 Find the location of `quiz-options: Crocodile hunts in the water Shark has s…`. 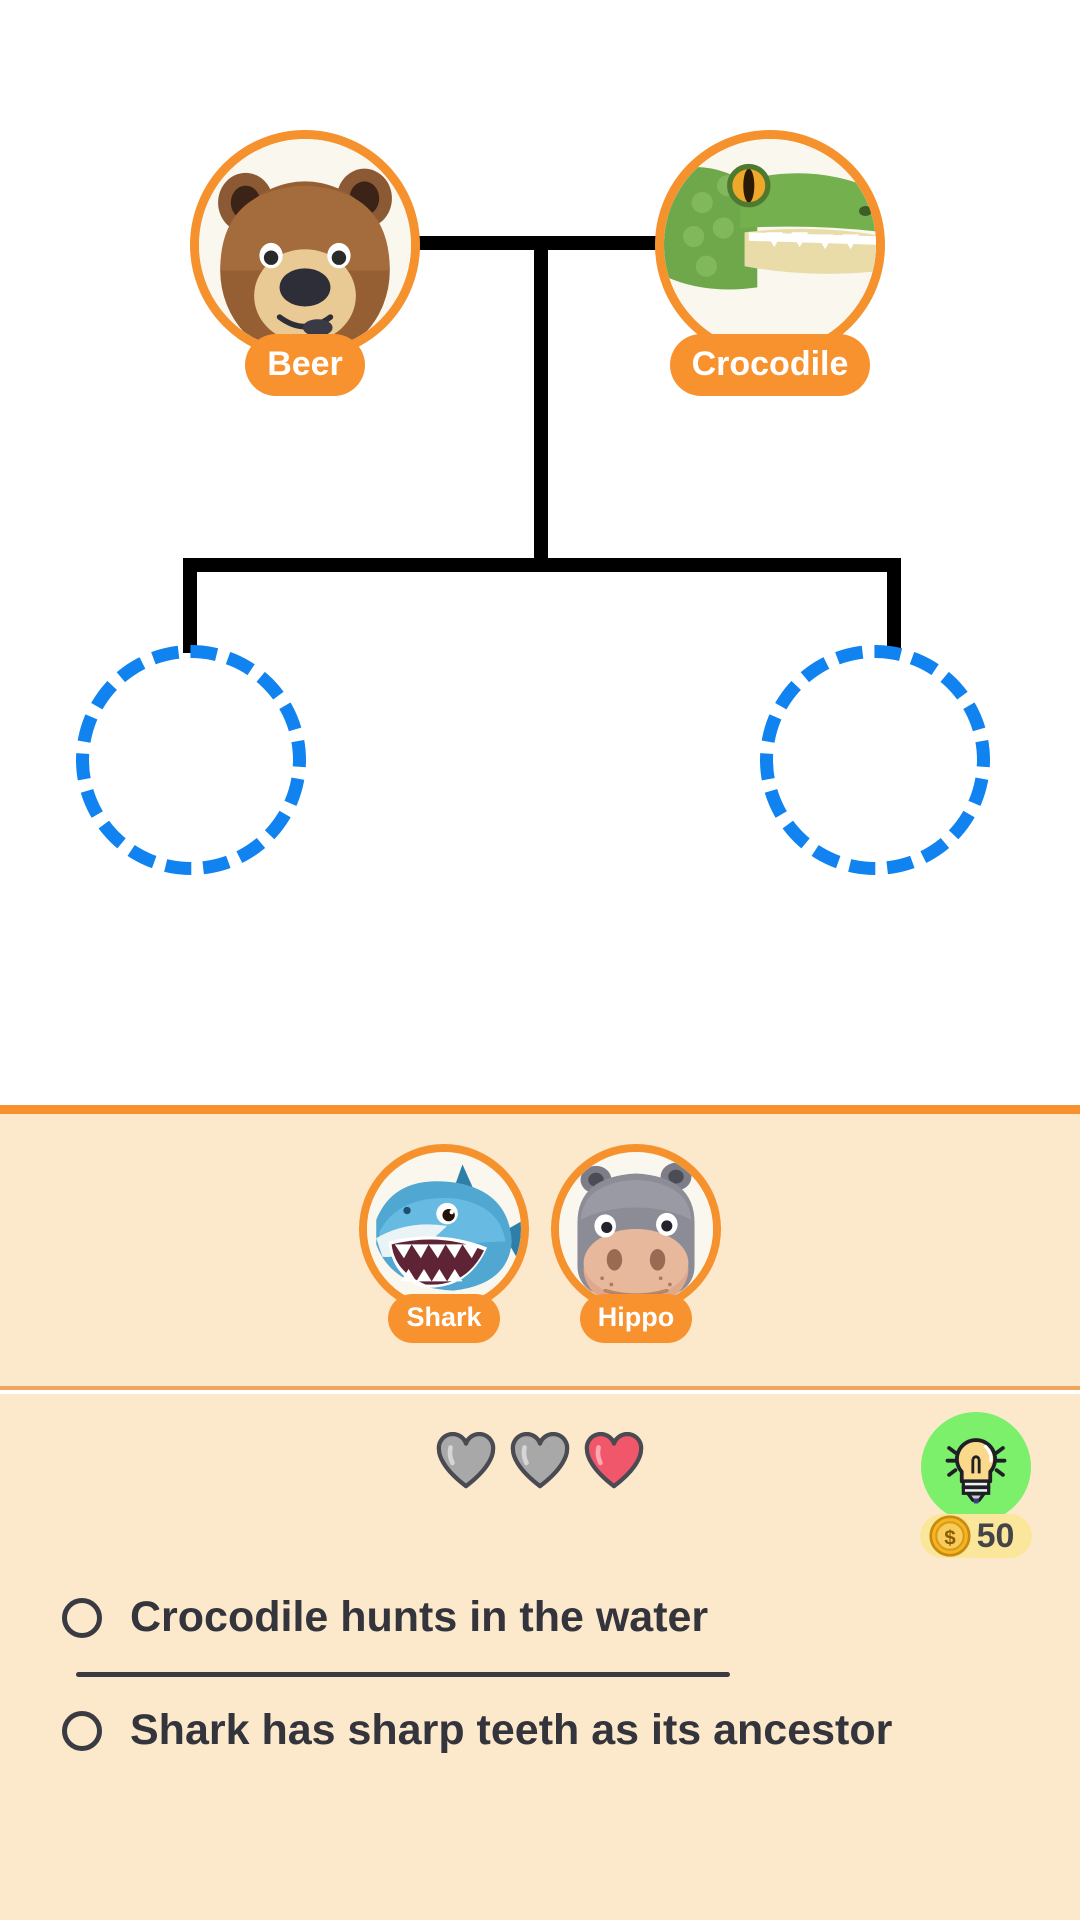

quiz-options: Crocodile hunts in the water Shark has s… is located at coordinates (540, 1674).